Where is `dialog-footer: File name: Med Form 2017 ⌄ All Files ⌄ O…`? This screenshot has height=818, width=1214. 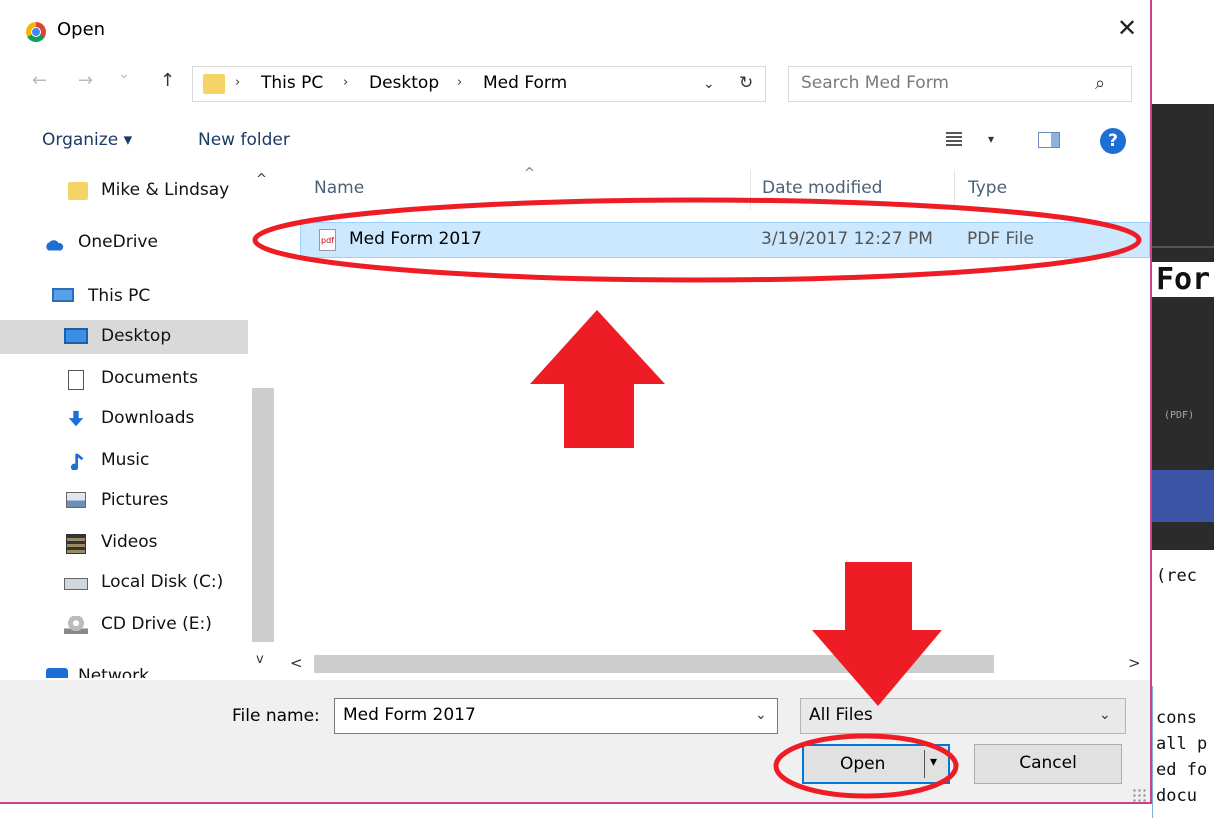
dialog-footer: File name: Med Form 2017 ⌄ All Files ⌄ O… is located at coordinates (575, 741).